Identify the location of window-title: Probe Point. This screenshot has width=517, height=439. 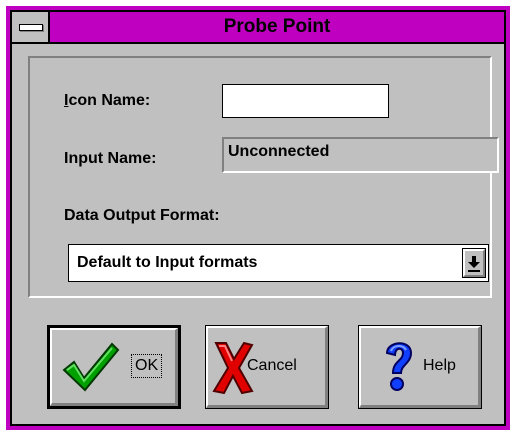
(277, 26).